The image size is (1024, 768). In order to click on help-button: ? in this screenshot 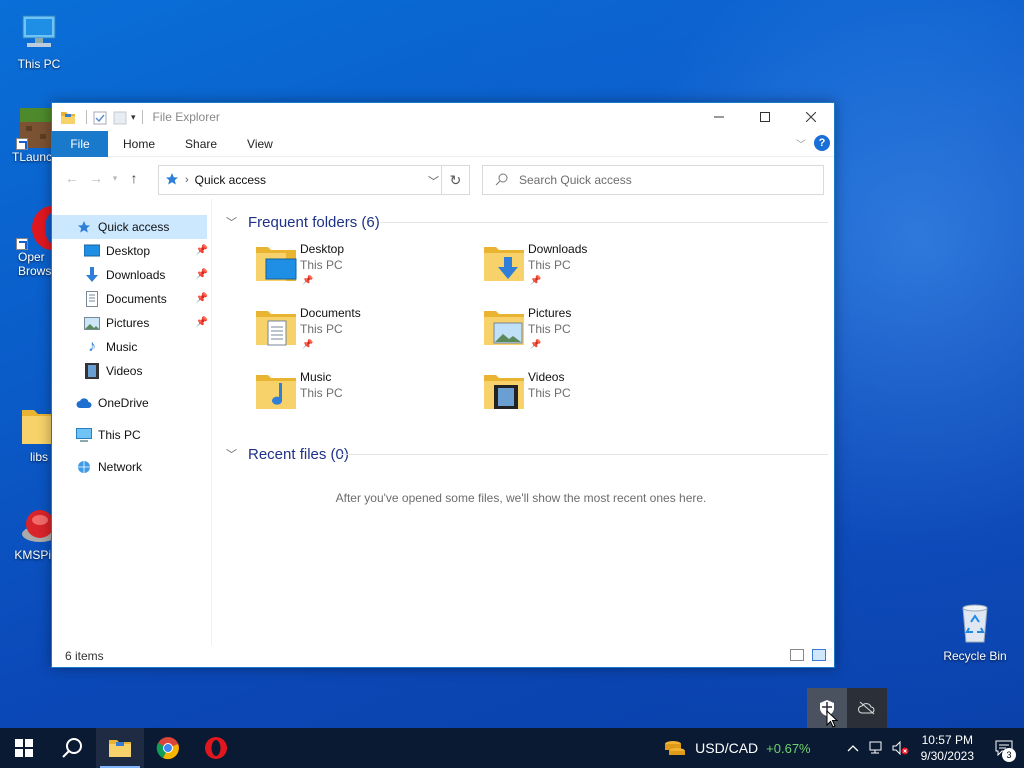, I will do `click(822, 143)`.